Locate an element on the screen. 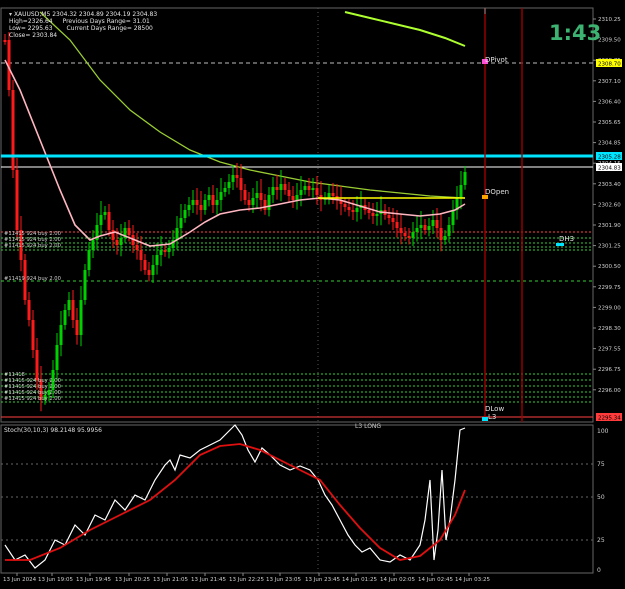  stoch-level-label: 100 is located at coordinates (603, 431).